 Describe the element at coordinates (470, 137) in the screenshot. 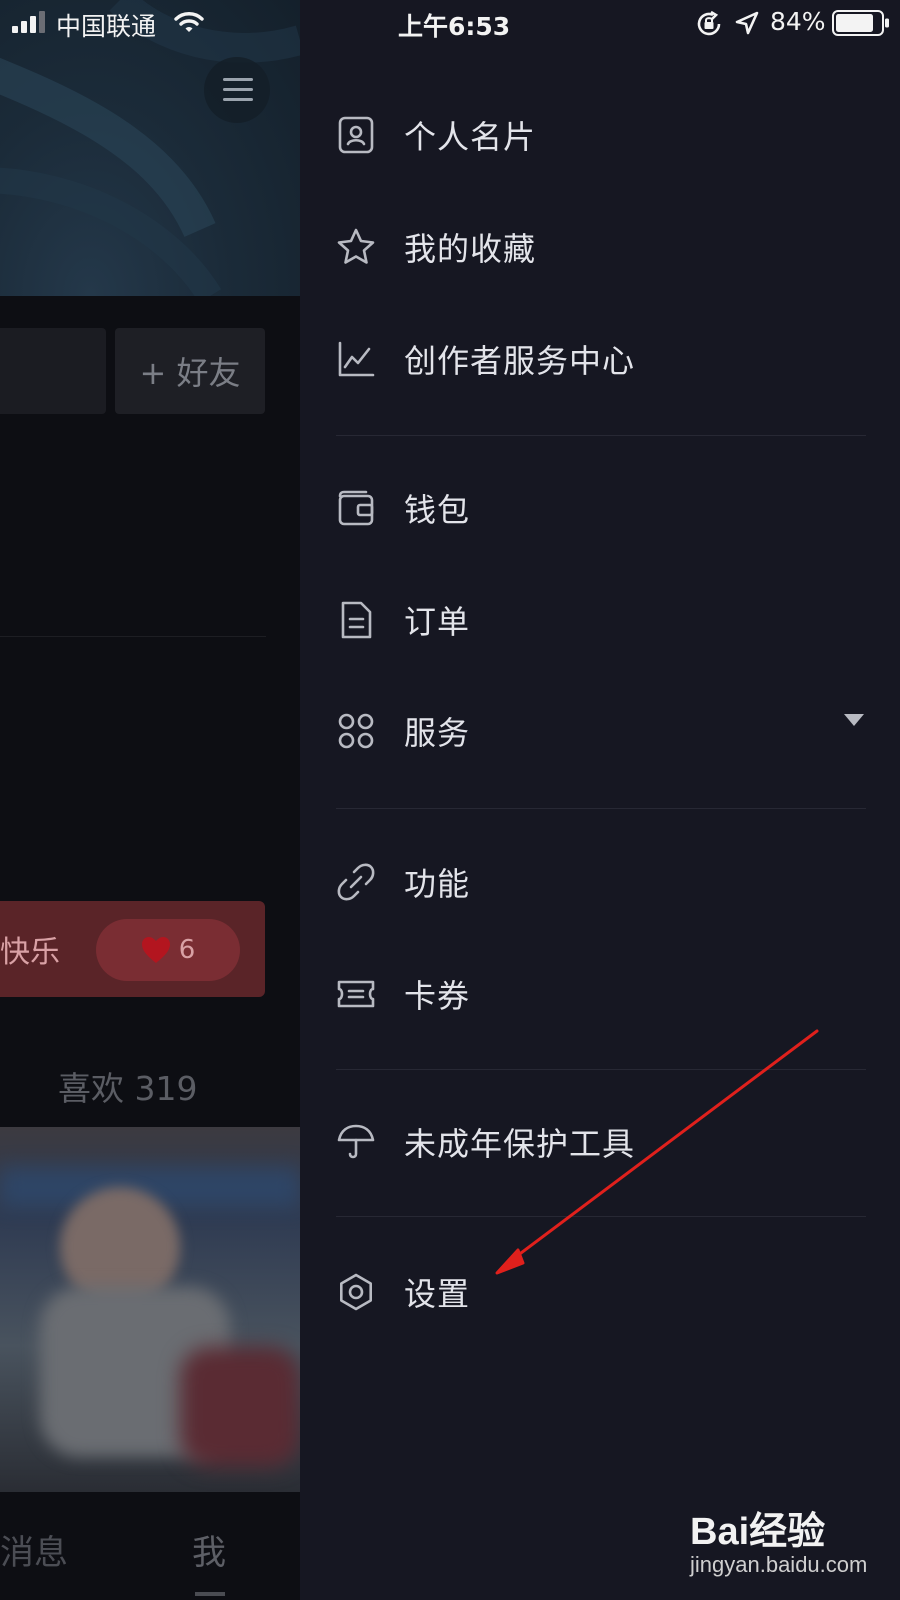

I see `drawer-item-label: 个人名片` at that location.